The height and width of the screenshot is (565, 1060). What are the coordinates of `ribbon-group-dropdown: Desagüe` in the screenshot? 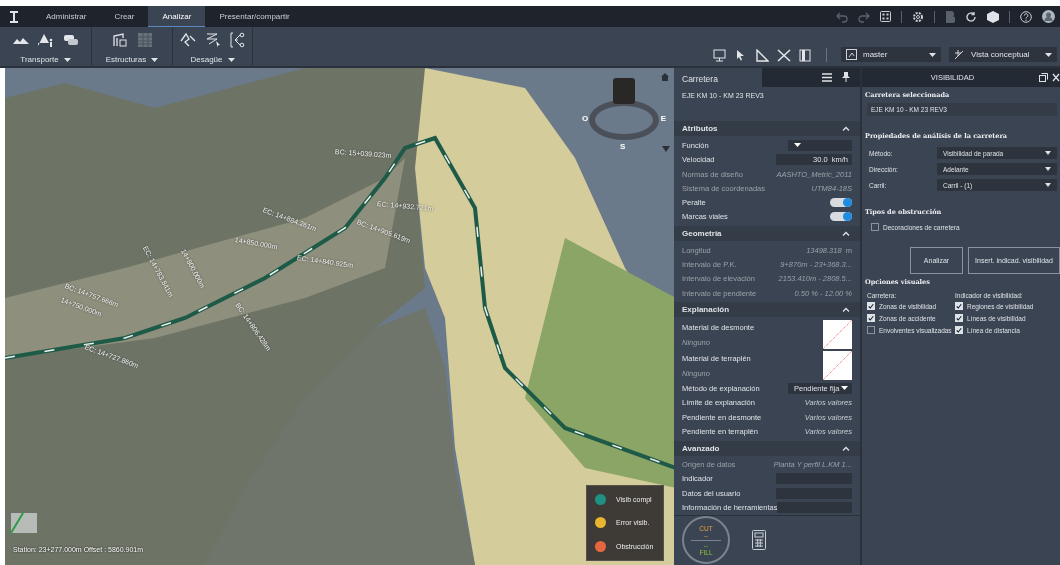 It's located at (212, 59).